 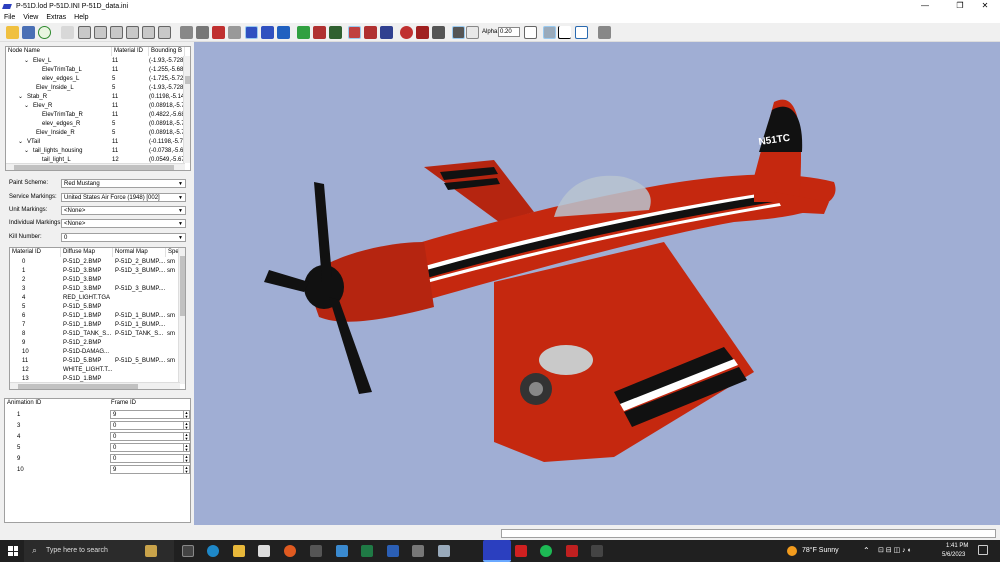 I want to click on materials-vscroll, so click(x=181, y=316).